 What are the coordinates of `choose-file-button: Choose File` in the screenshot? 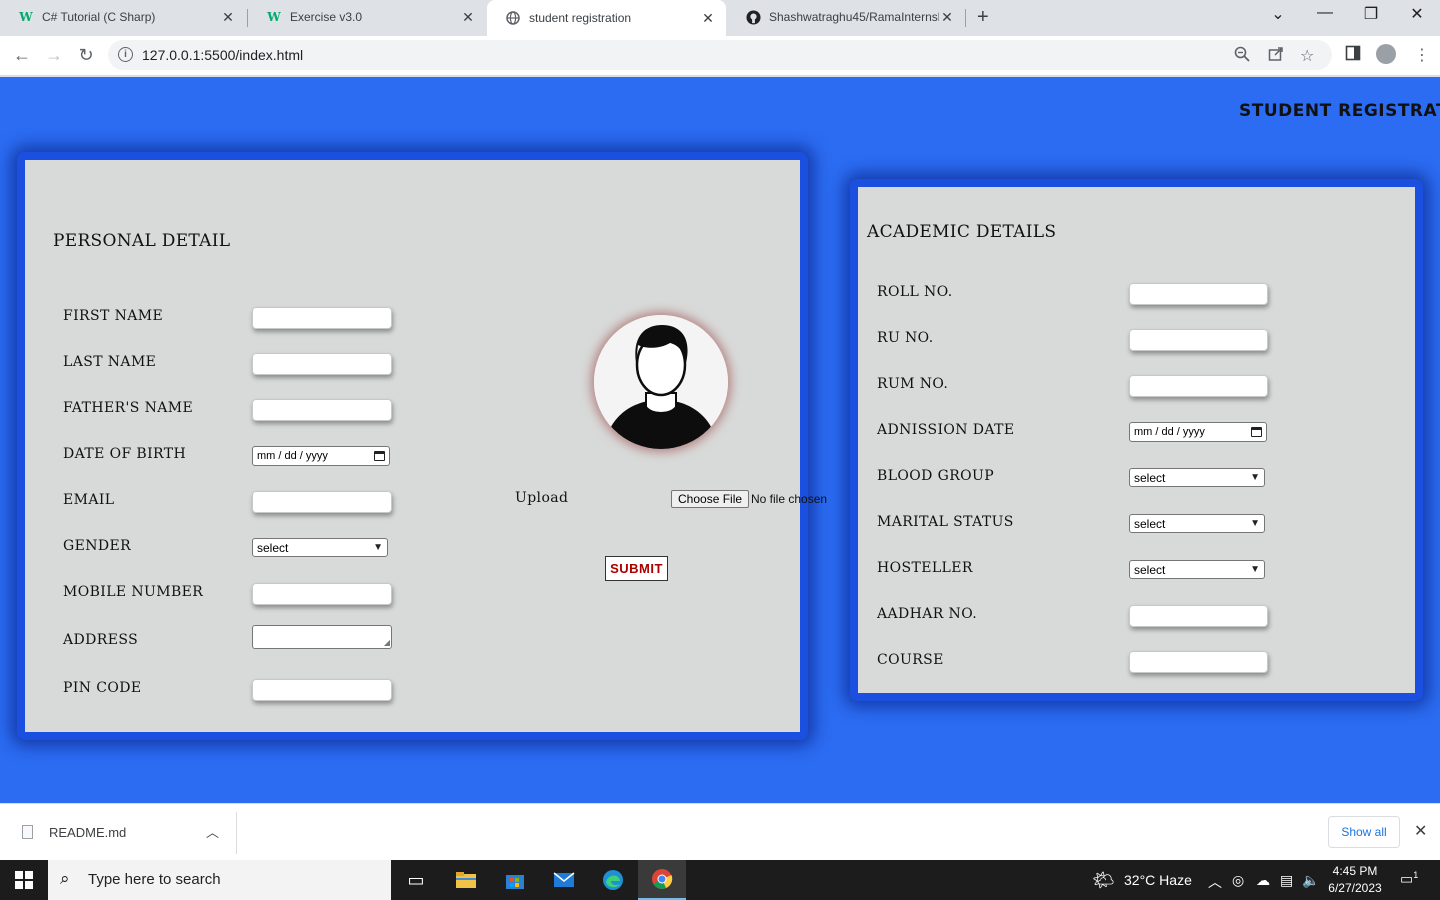 It's located at (710, 499).